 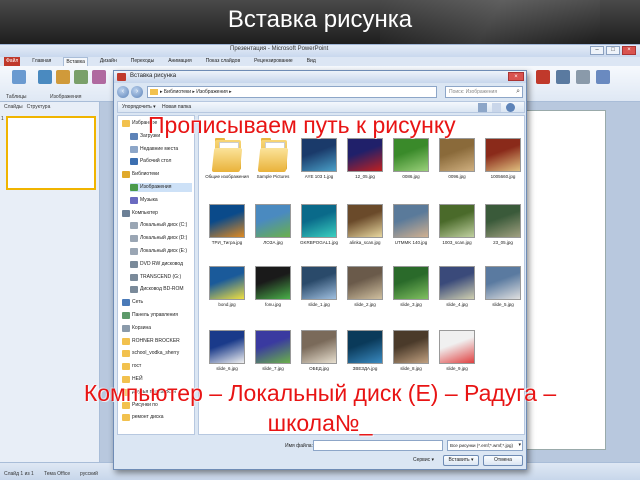 I want to click on help-icon, so click(x=510, y=107).